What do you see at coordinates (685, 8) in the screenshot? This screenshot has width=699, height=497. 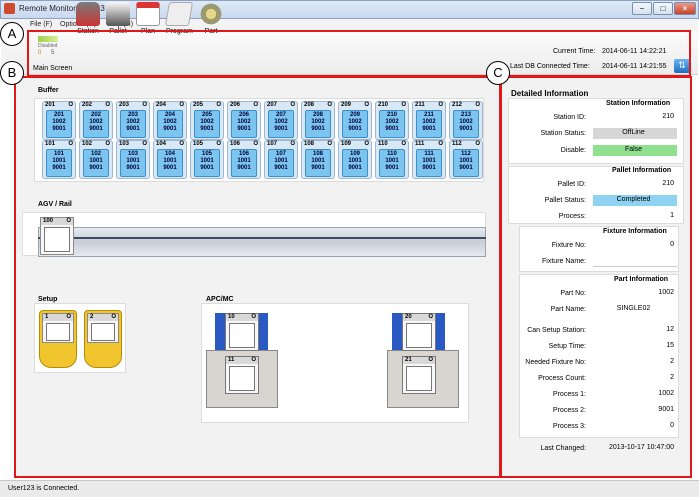 I see `close-button: ×` at bounding box center [685, 8].